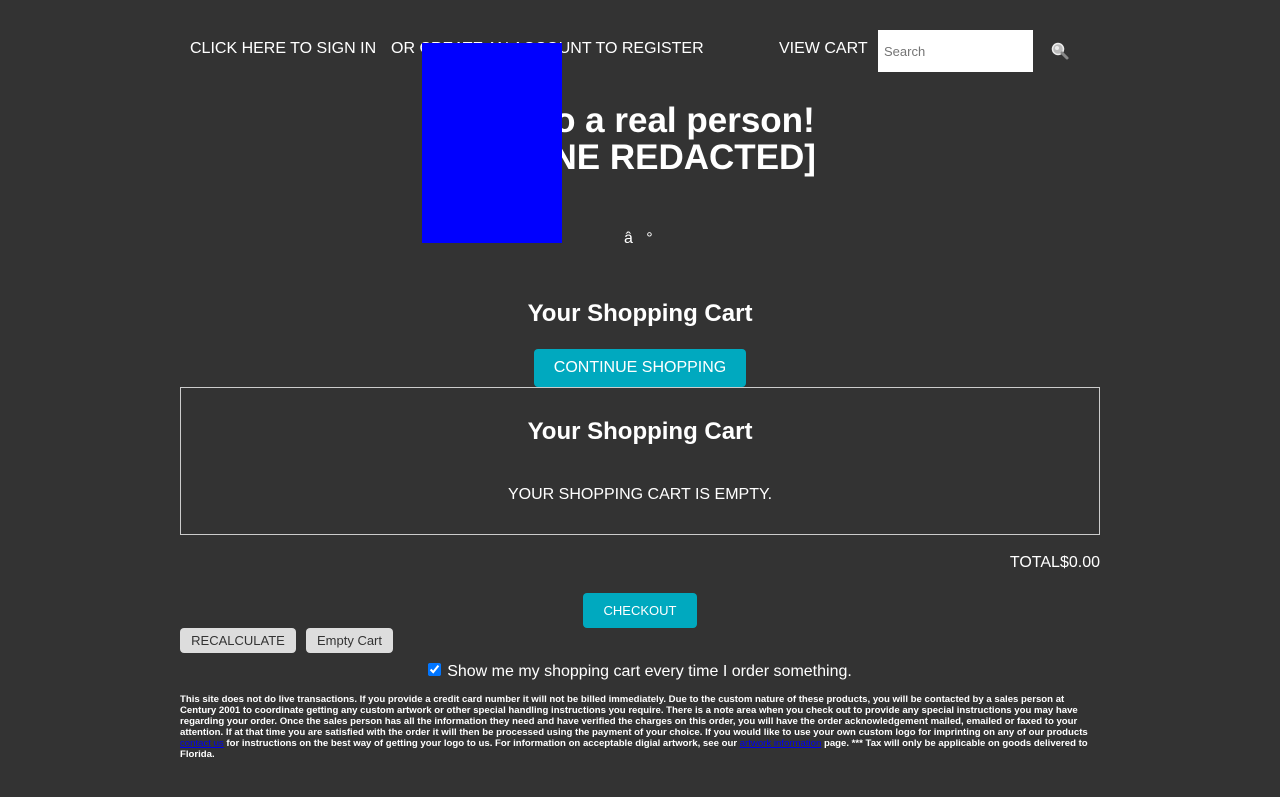 This screenshot has height=797, width=1280. Describe the element at coordinates (349, 640) in the screenshot. I see `empty-cart-button: Empty Cart` at that location.